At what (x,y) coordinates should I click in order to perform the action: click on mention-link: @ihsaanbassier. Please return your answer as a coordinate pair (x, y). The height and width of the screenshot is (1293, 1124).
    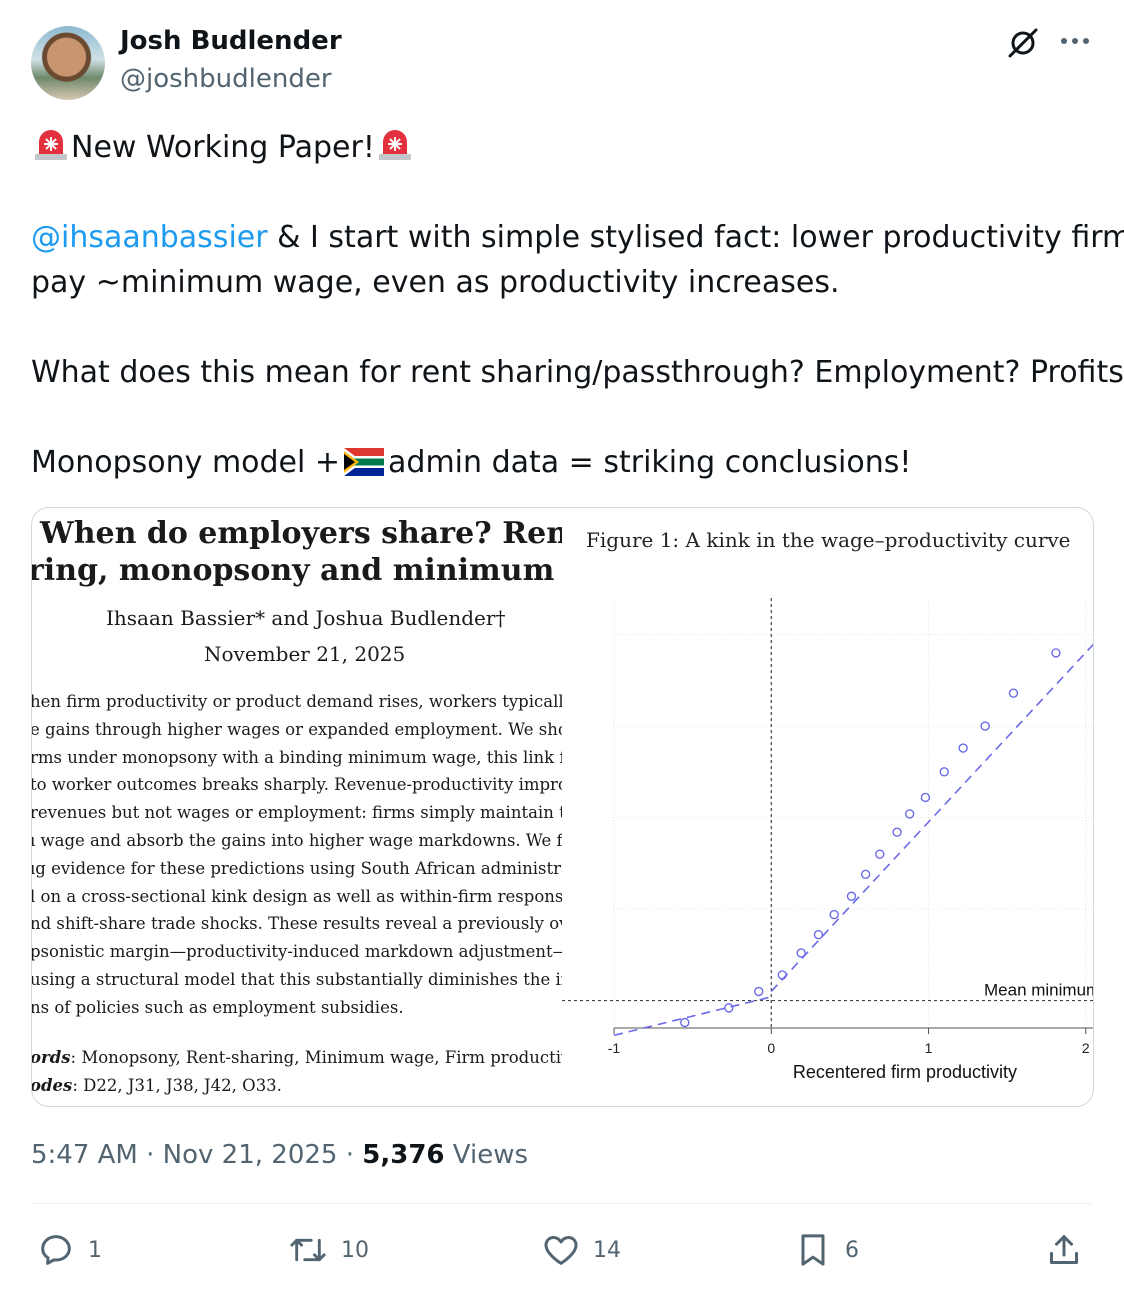
    Looking at the image, I should click on (149, 237).